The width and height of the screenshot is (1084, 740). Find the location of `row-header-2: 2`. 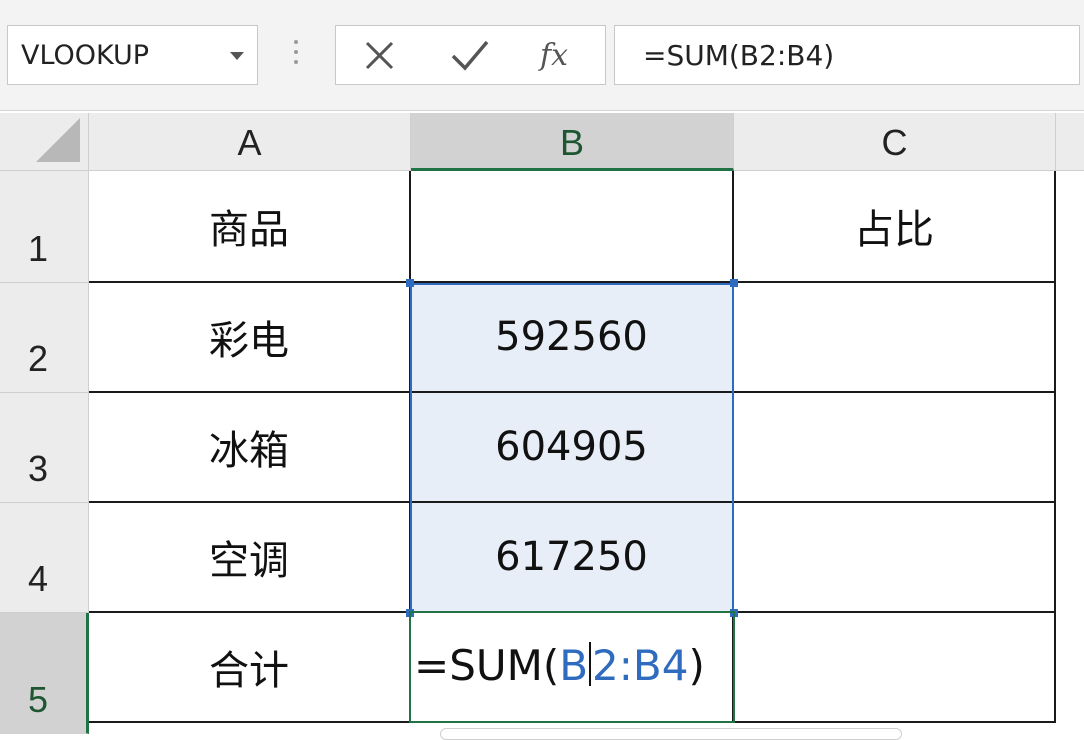

row-header-2: 2 is located at coordinates (44, 338).